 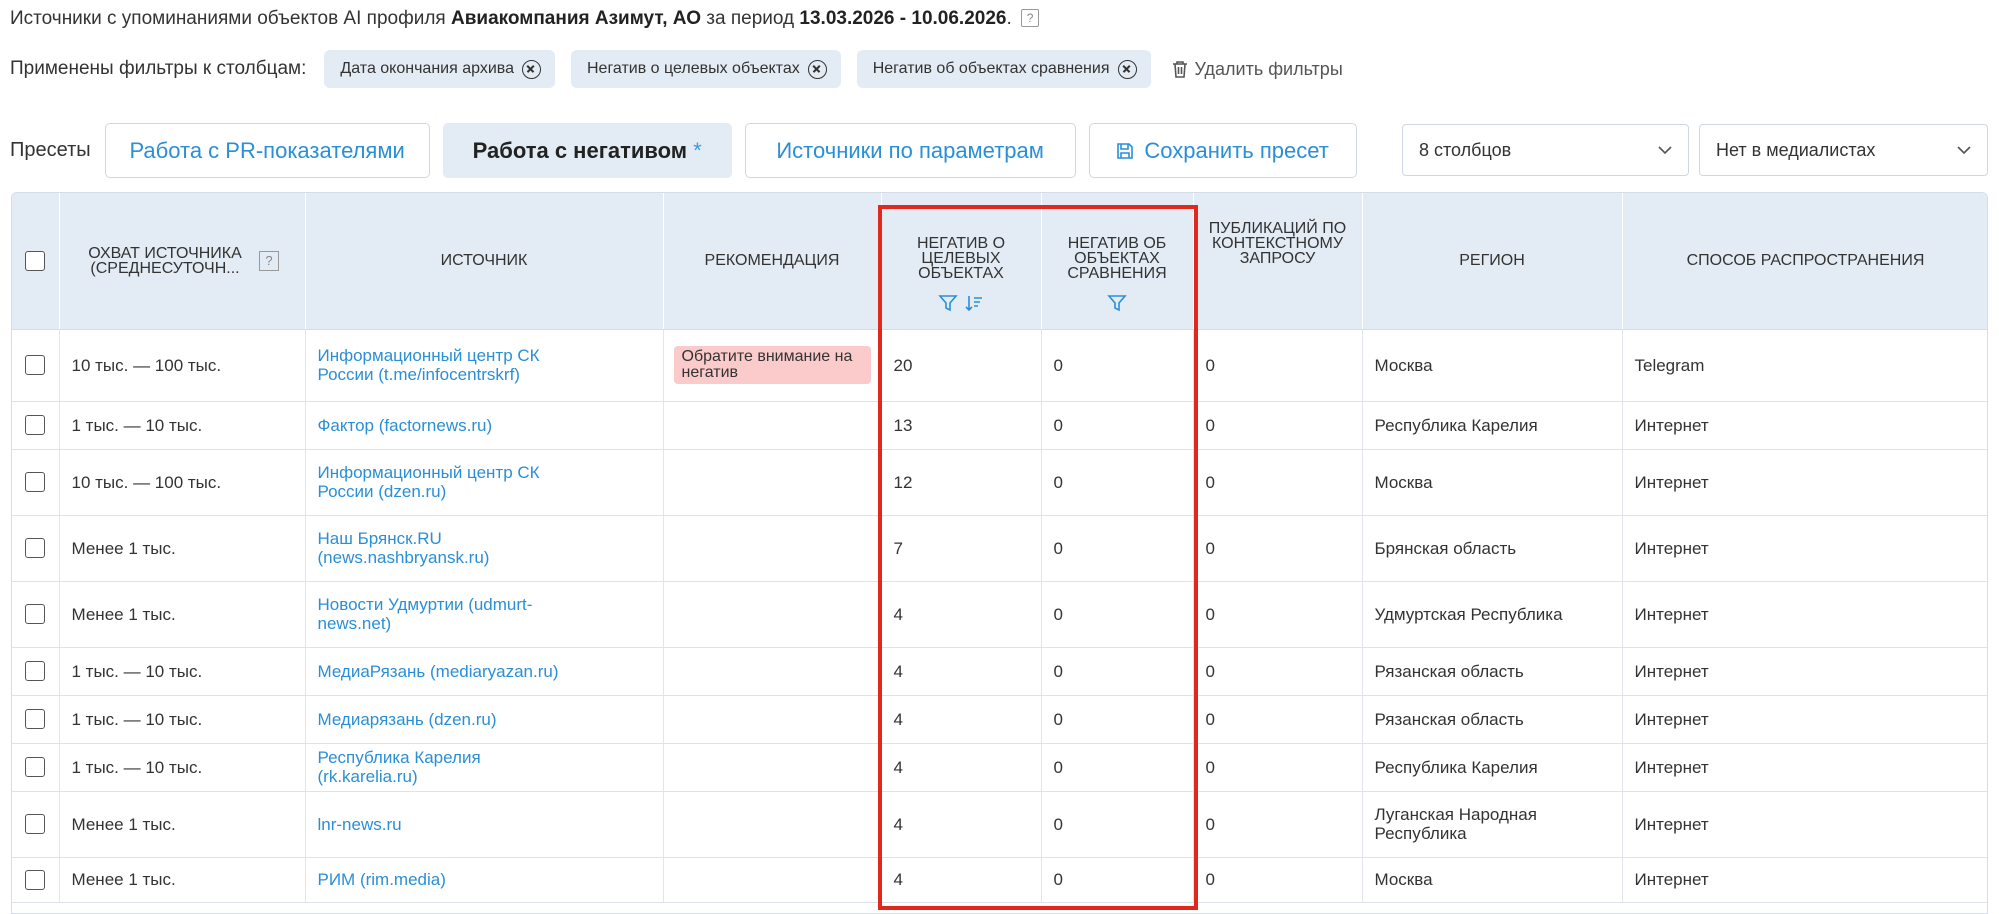 I want to click on cell-source-link: Информационный центр СК России (dzen.ru), so click(x=484, y=482).